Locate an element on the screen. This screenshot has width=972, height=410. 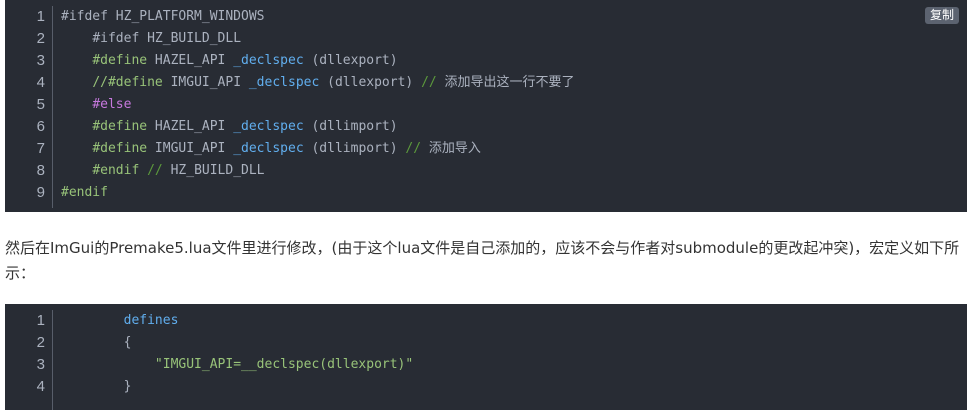
line-number: 8 is located at coordinates (40, 170).